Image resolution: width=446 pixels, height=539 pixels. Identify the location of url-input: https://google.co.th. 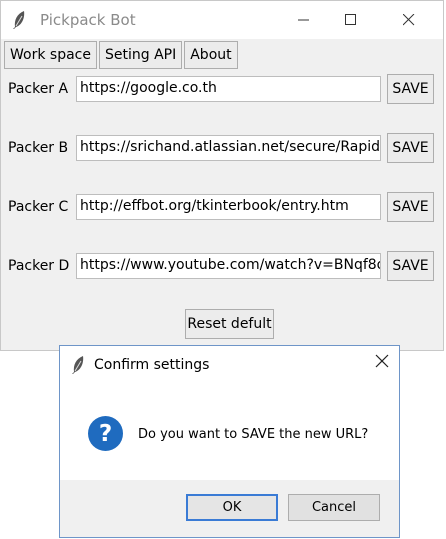
(228, 89).